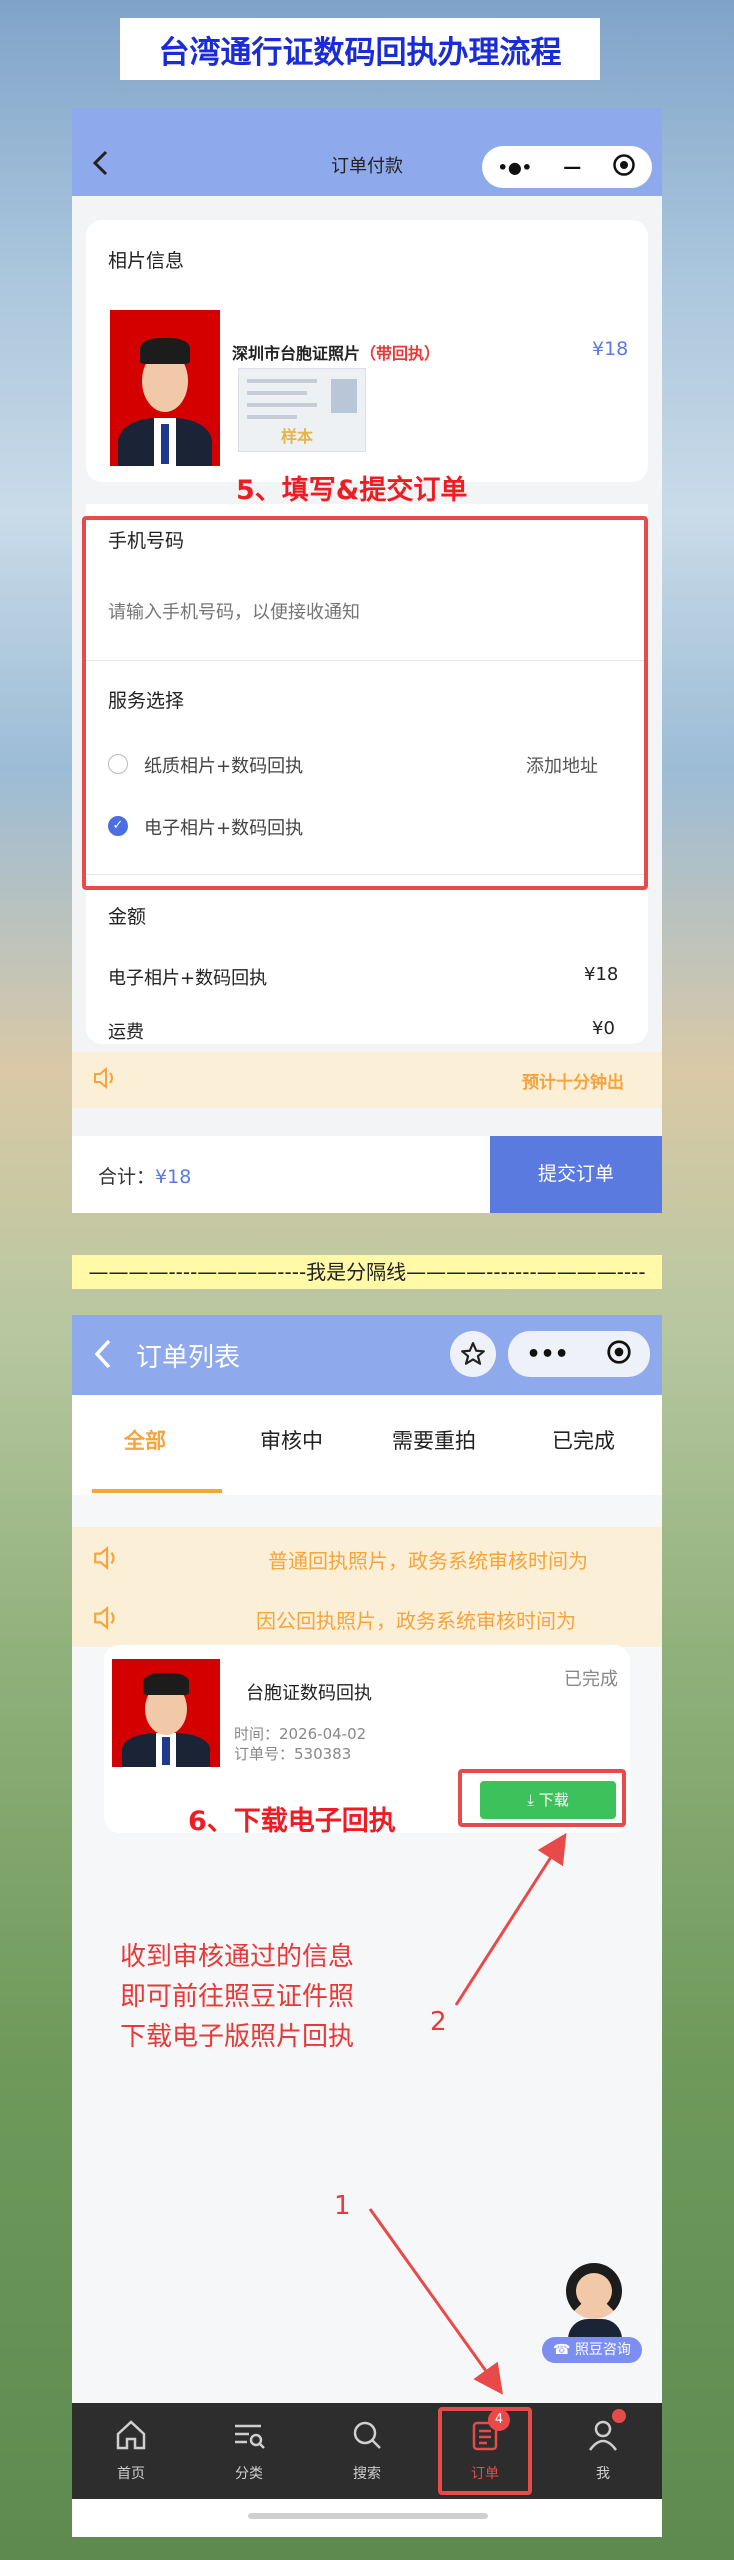  Describe the element at coordinates (367, 2518) in the screenshot. I see `home-indicator-bar` at that location.